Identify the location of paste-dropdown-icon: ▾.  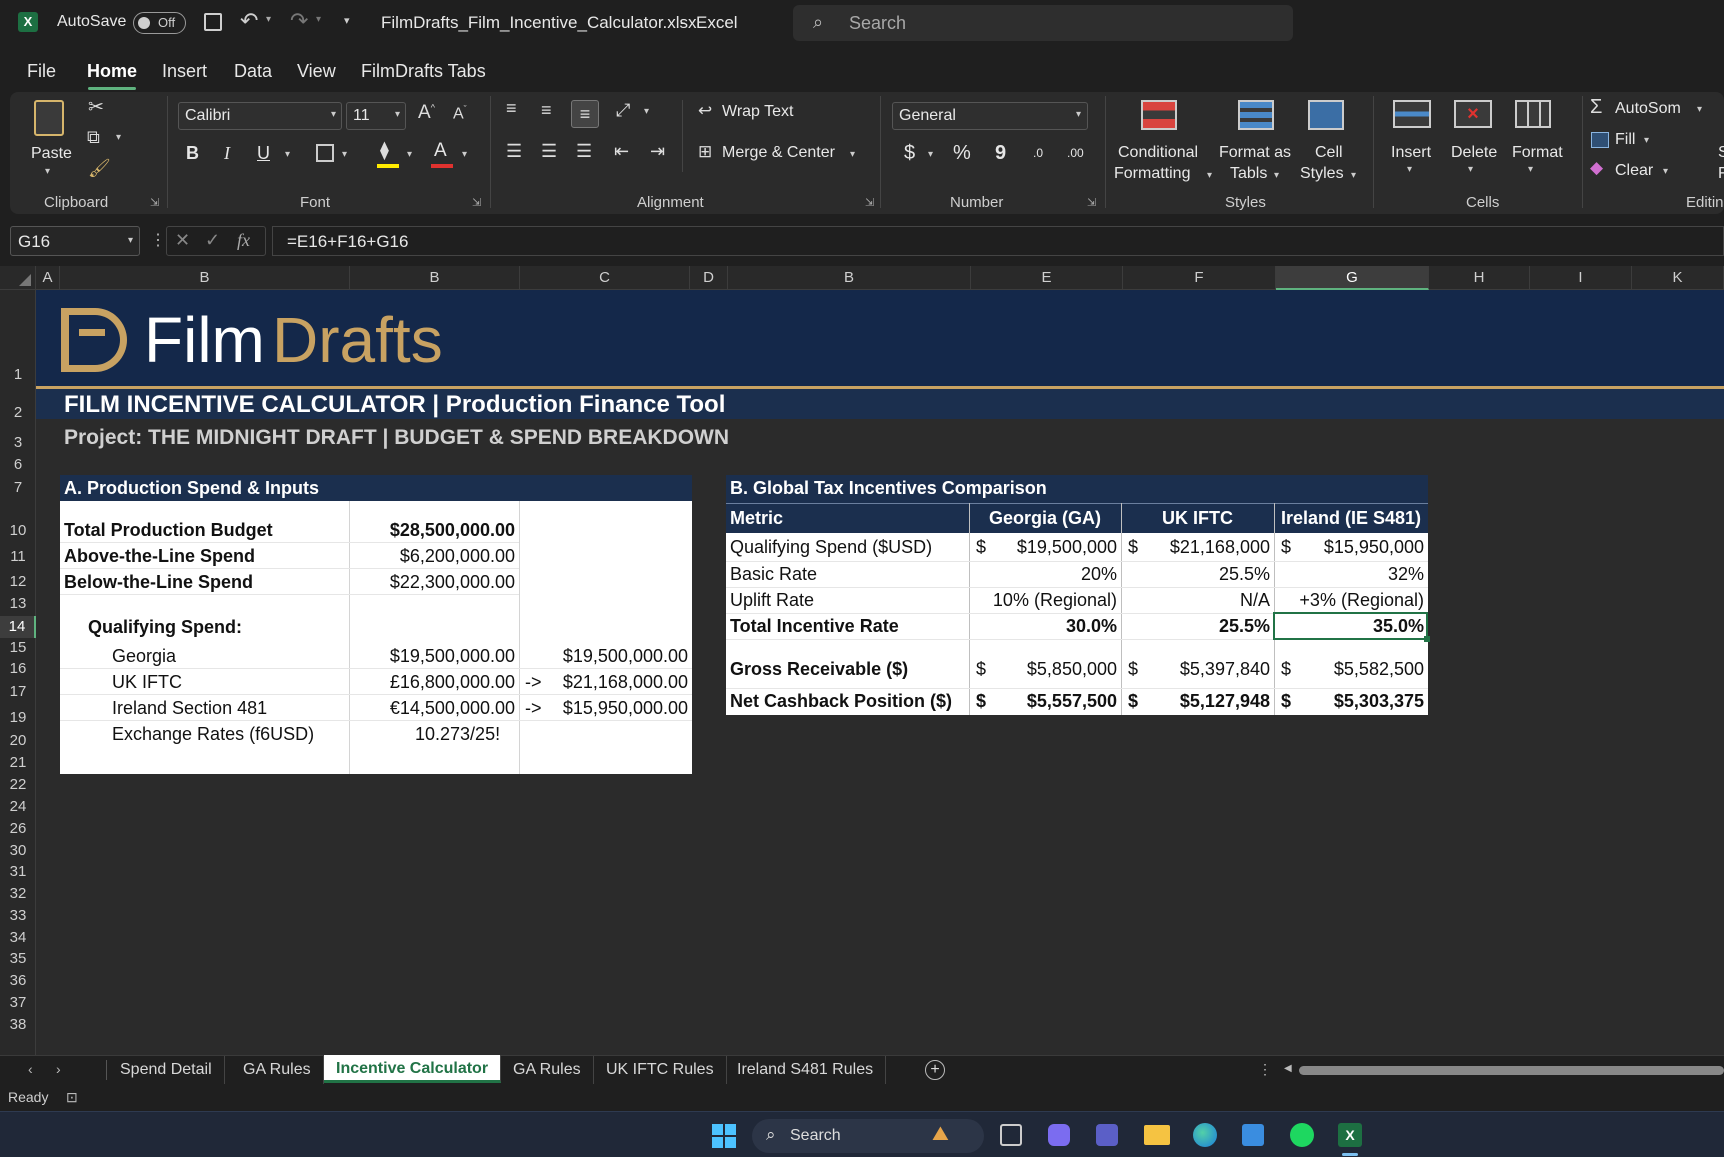
(47, 171).